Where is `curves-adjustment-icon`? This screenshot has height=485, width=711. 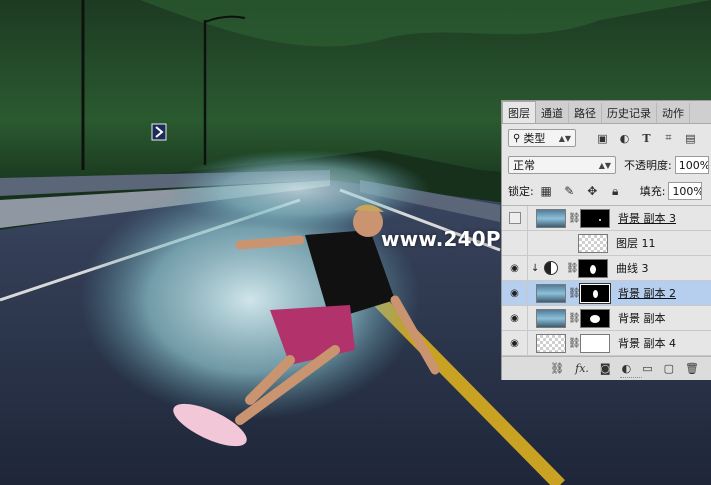
curves-adjustment-icon is located at coordinates (551, 268).